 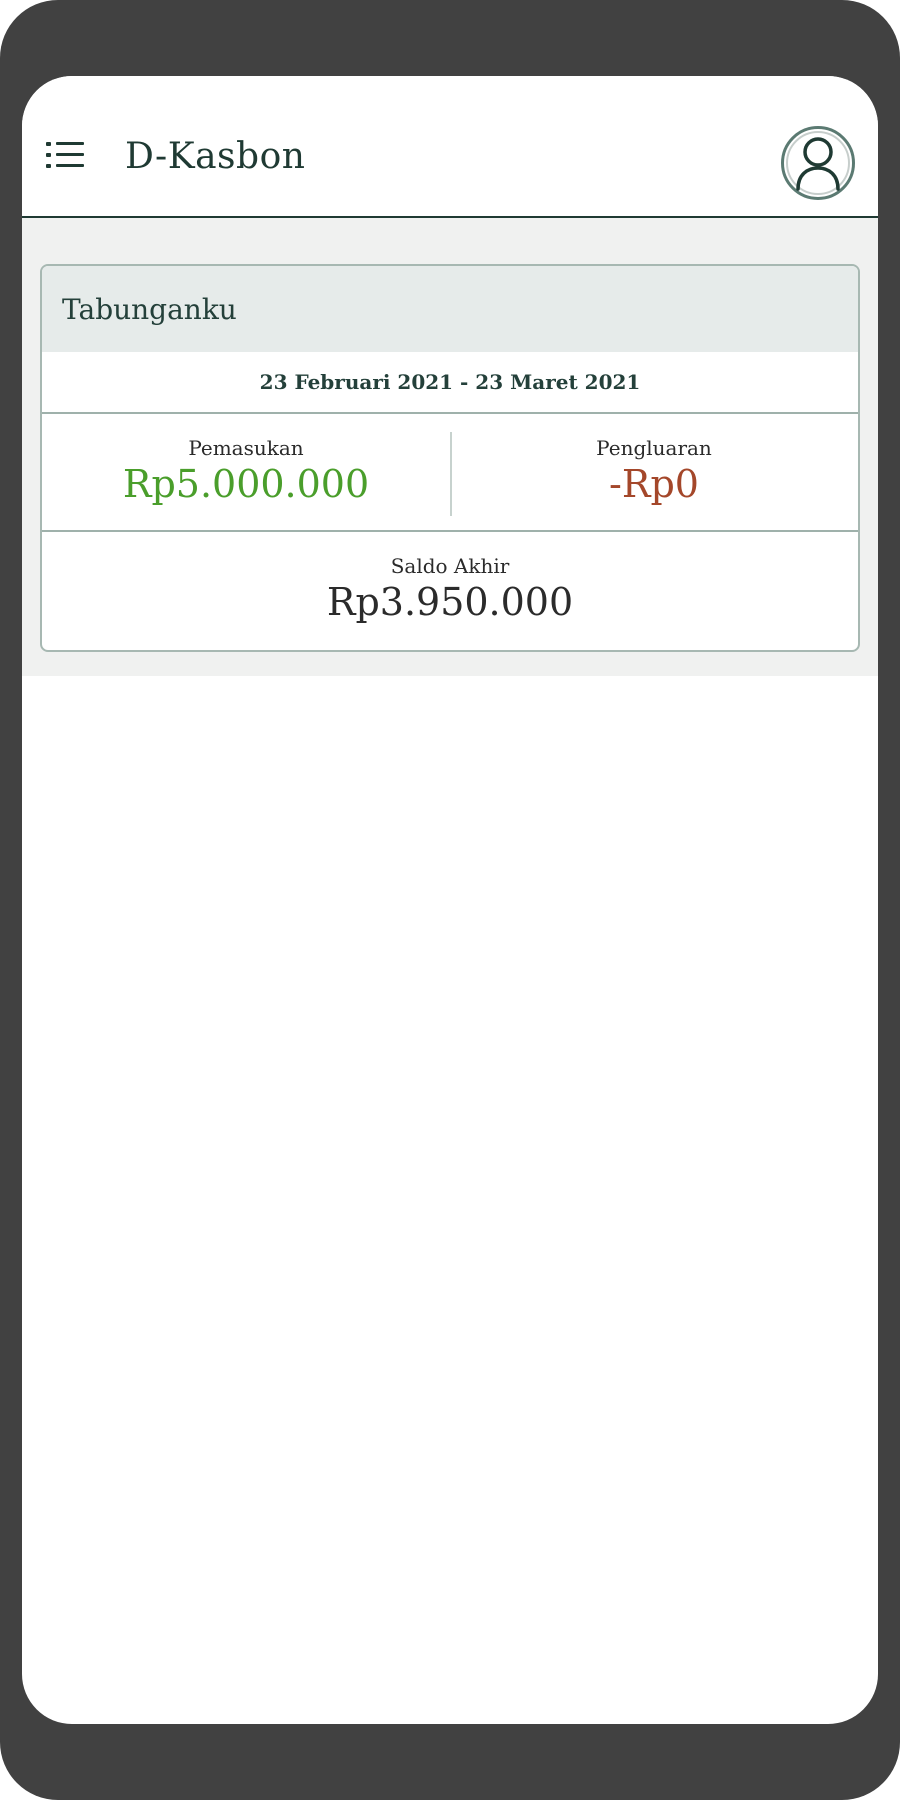 I want to click on period-row: 23 Februari 2021 - 23 Maret 2021, so click(x=450, y=383).